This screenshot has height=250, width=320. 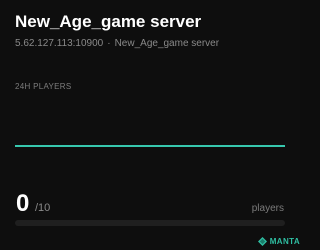 What do you see at coordinates (43, 208) in the screenshot?
I see `player-max: /10` at bounding box center [43, 208].